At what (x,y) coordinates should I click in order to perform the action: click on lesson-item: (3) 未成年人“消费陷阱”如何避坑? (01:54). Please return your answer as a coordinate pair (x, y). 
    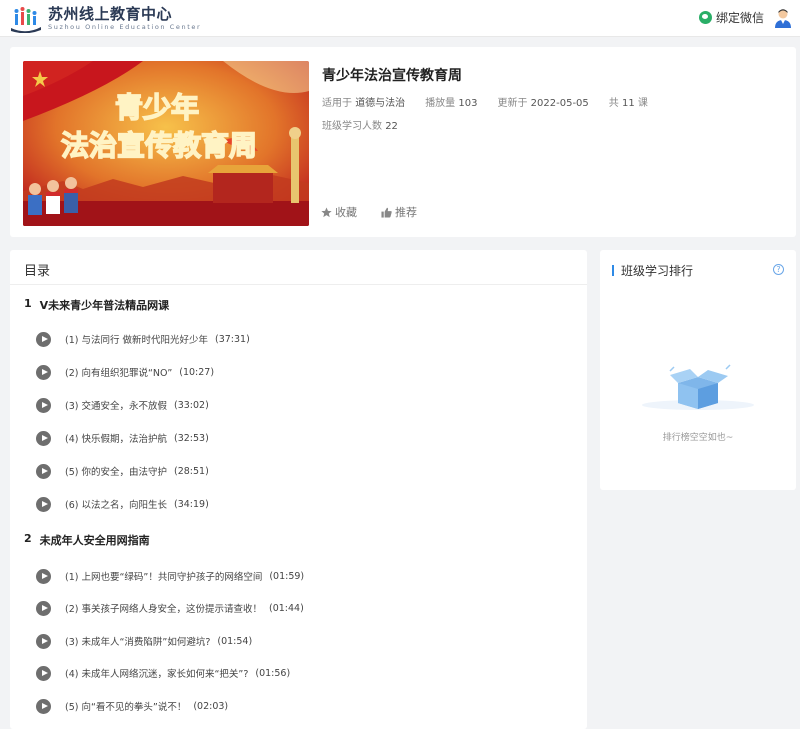
    Looking at the image, I should click on (306, 641).